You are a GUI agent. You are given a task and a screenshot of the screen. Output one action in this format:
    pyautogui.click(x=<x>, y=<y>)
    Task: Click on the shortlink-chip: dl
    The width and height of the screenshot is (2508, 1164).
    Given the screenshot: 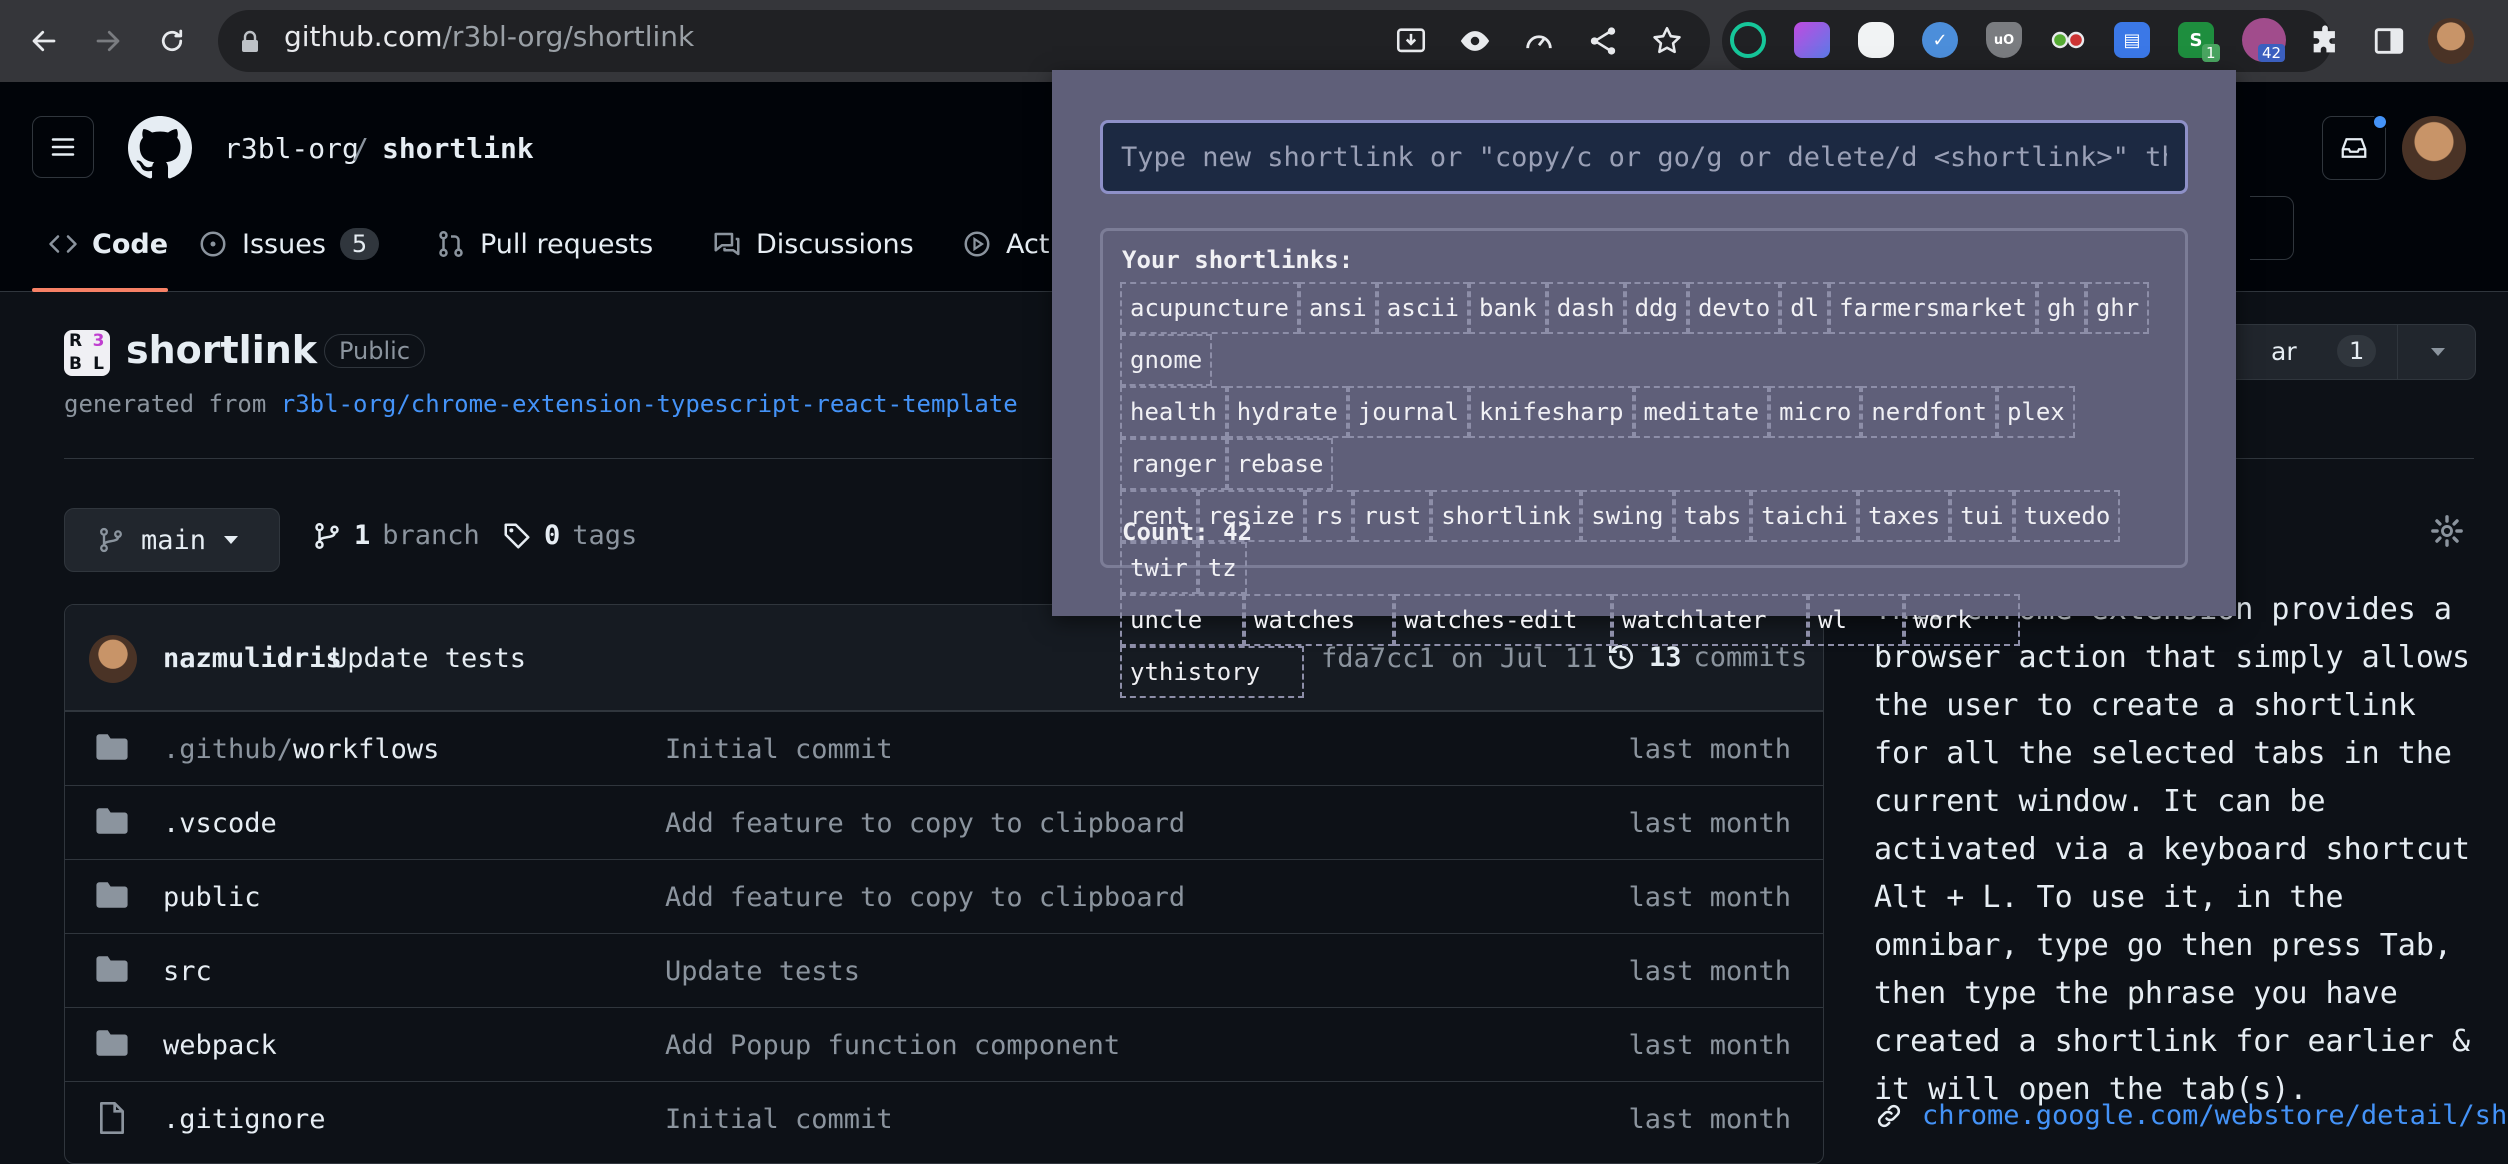 What is the action you would take?
    pyautogui.click(x=1805, y=308)
    